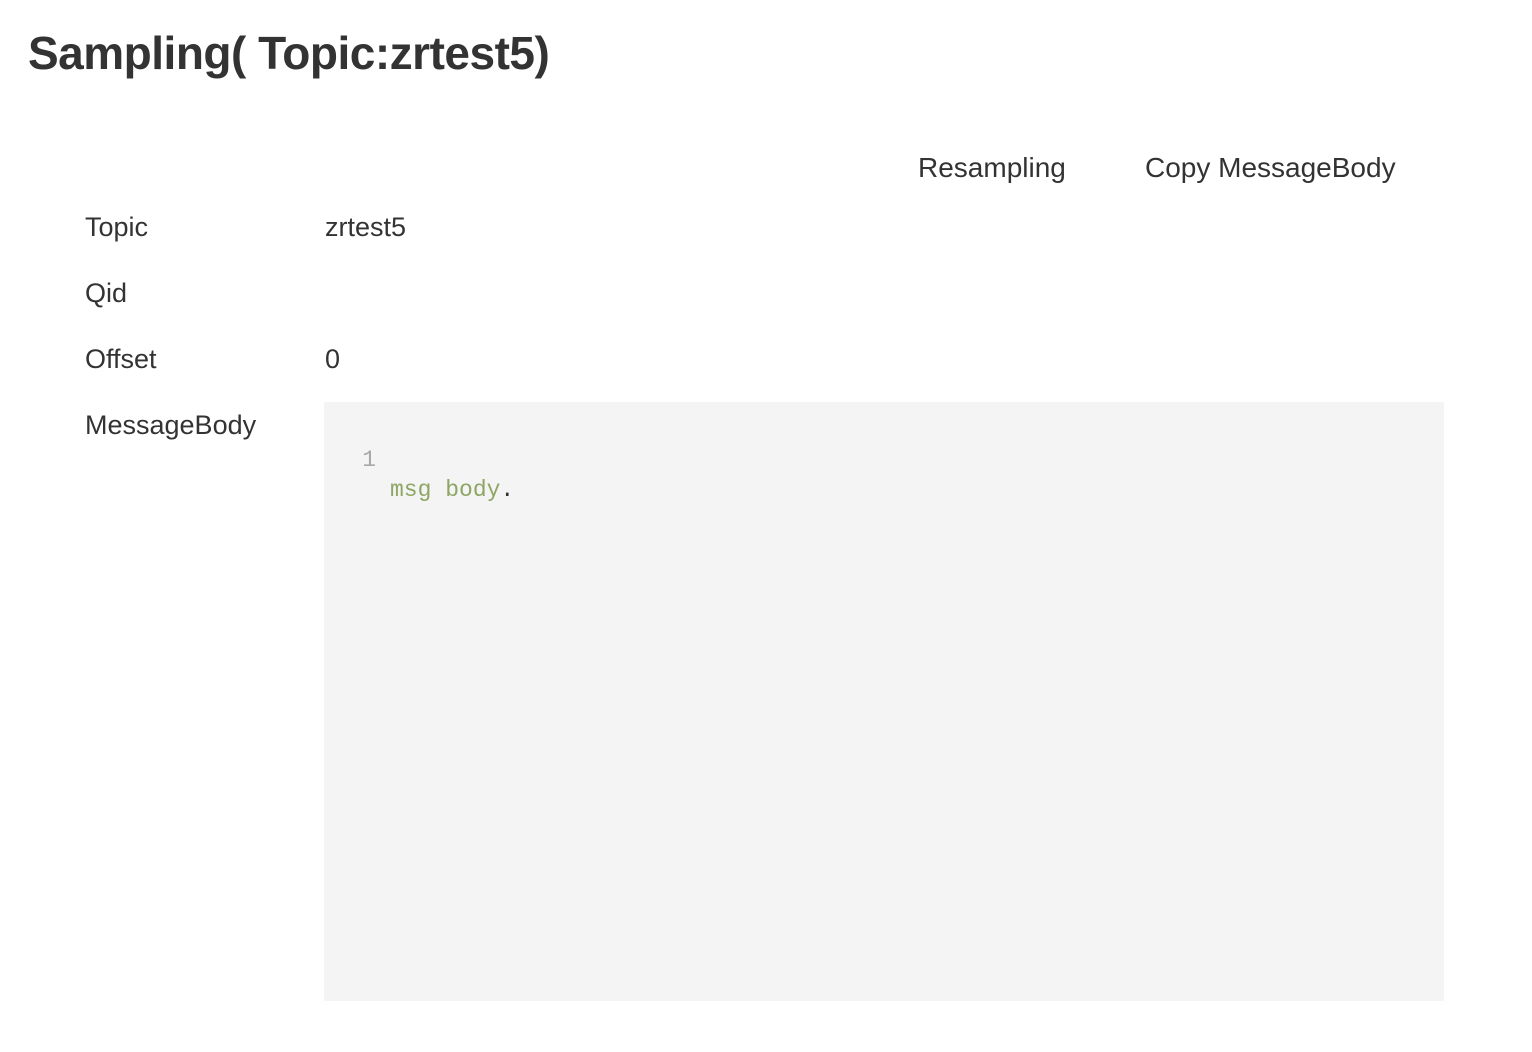 The image size is (1532, 1052). I want to click on resampling-button: Resampling, so click(992, 168).